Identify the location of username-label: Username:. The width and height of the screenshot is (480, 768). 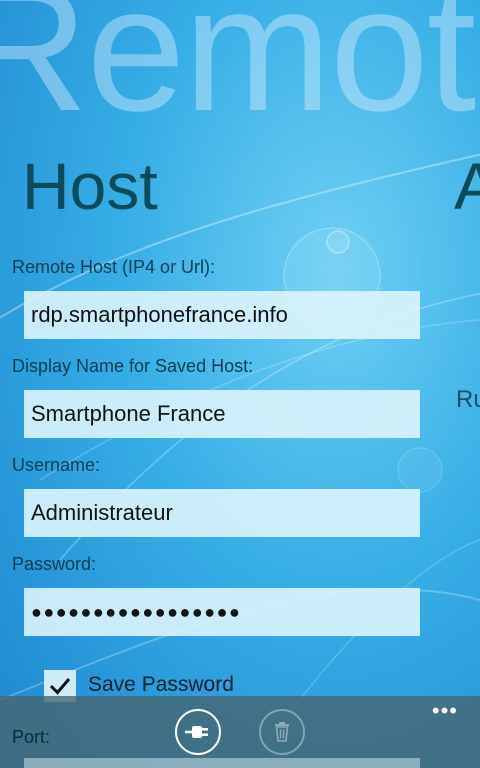
(56, 465).